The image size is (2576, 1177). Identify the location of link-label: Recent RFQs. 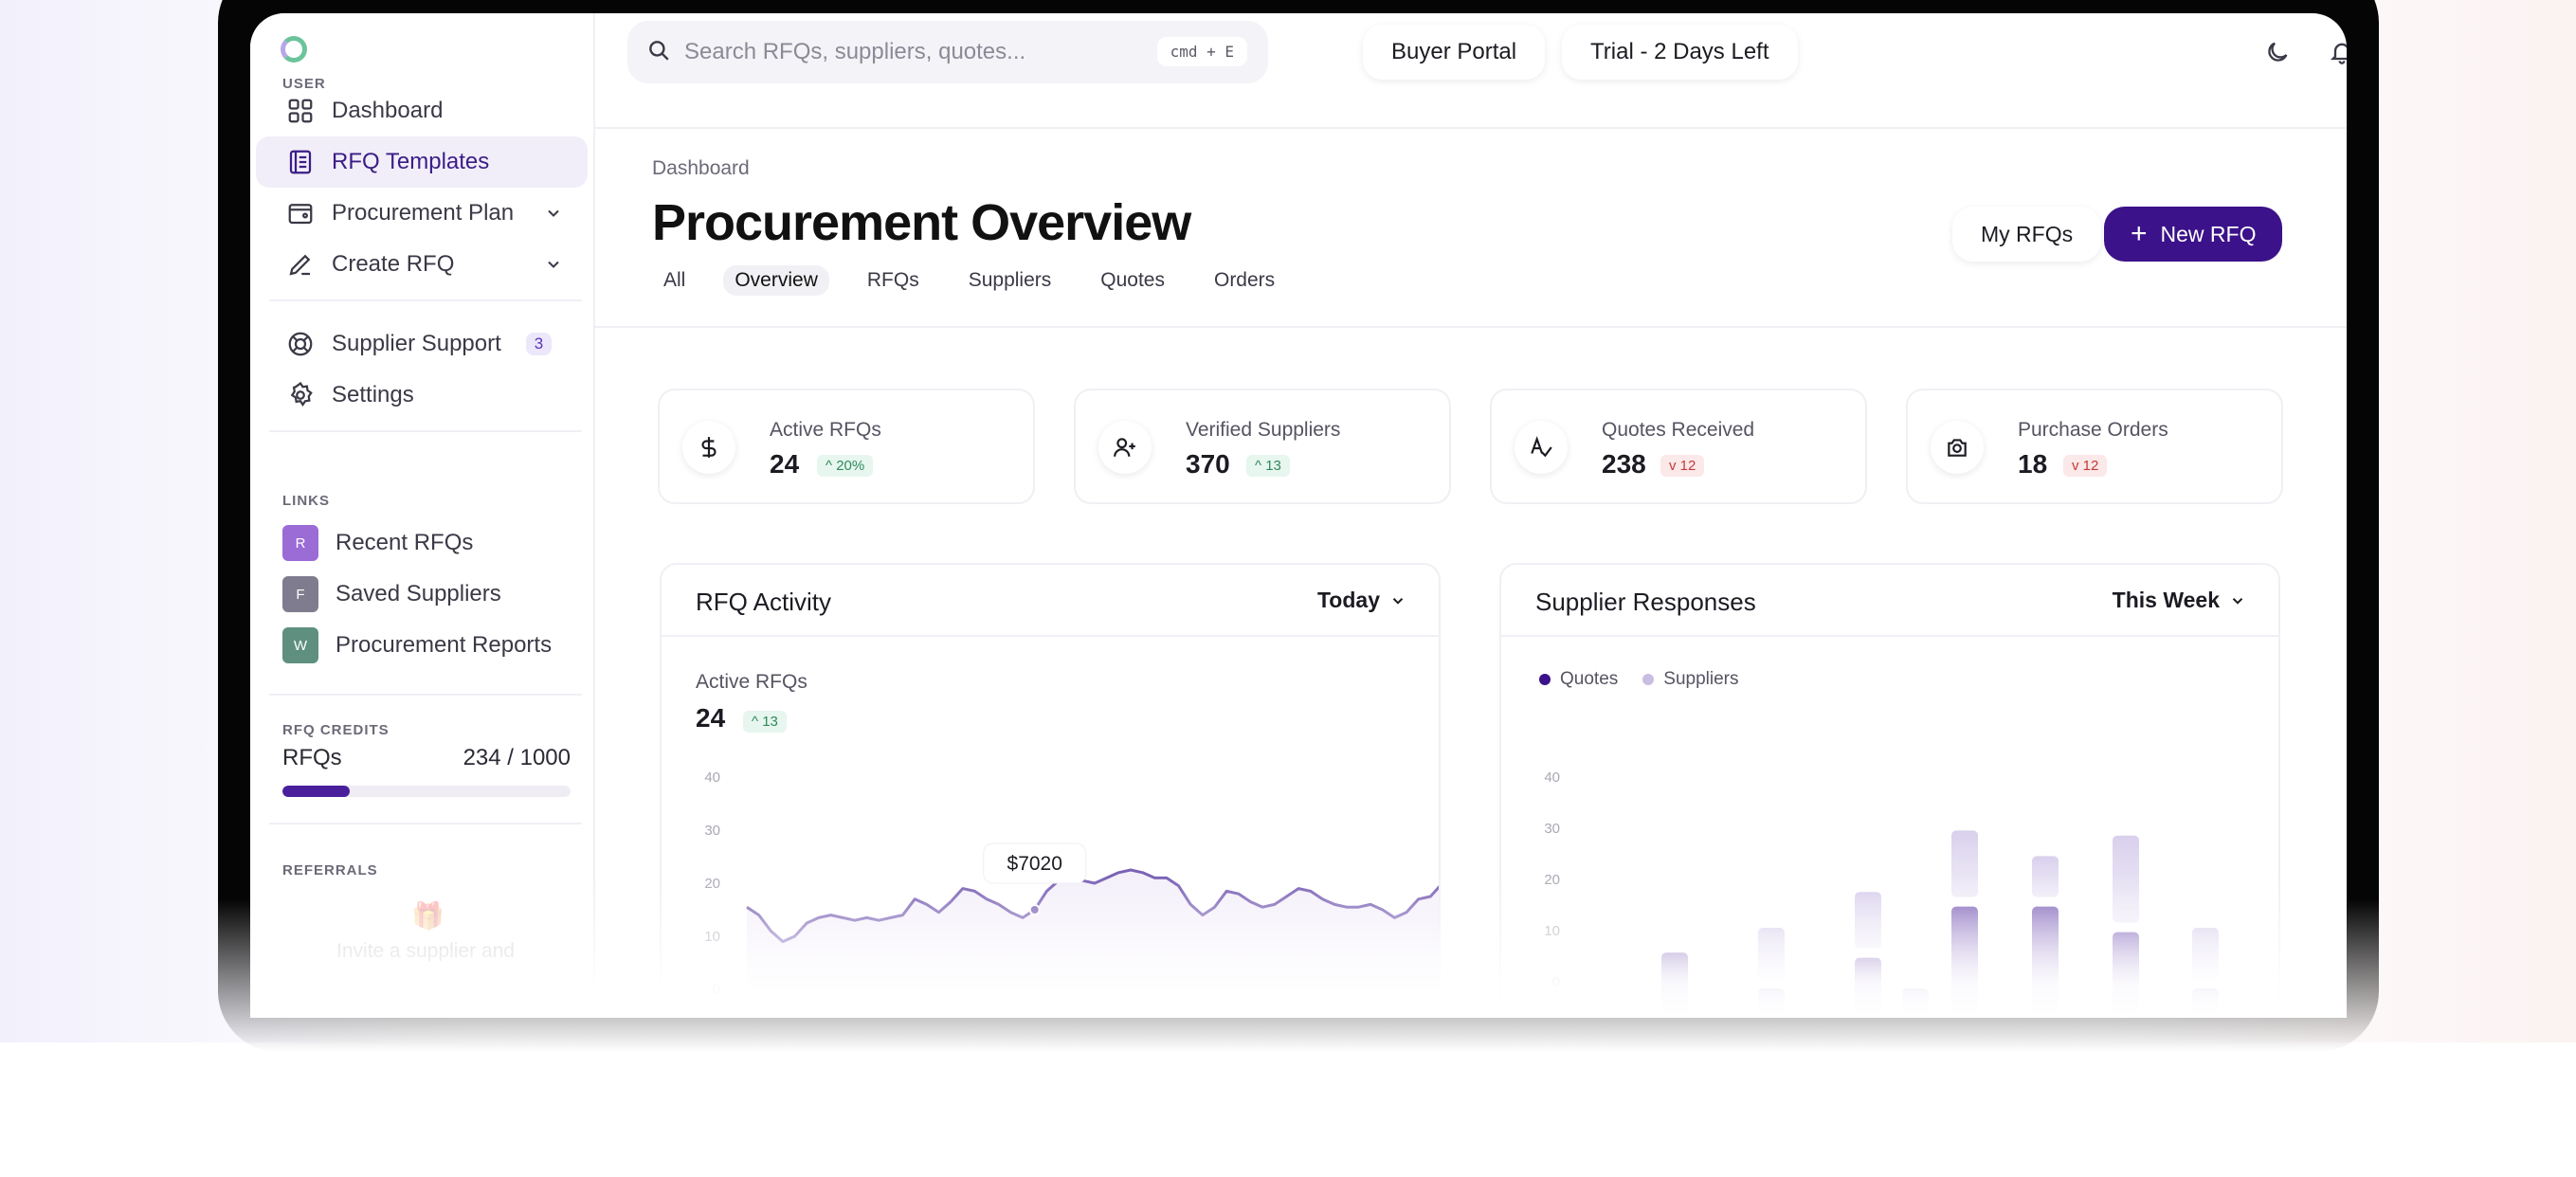
(405, 542).